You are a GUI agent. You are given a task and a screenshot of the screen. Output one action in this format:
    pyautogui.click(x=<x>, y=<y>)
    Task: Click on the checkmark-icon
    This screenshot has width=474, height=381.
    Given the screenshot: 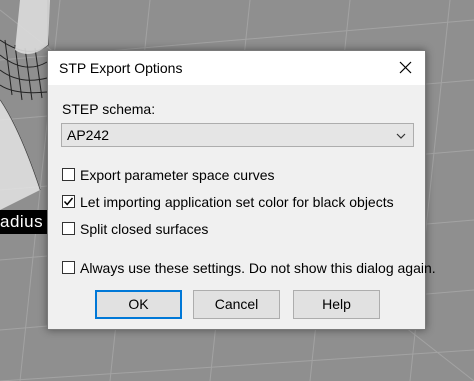 What is the action you would take?
    pyautogui.click(x=68, y=201)
    